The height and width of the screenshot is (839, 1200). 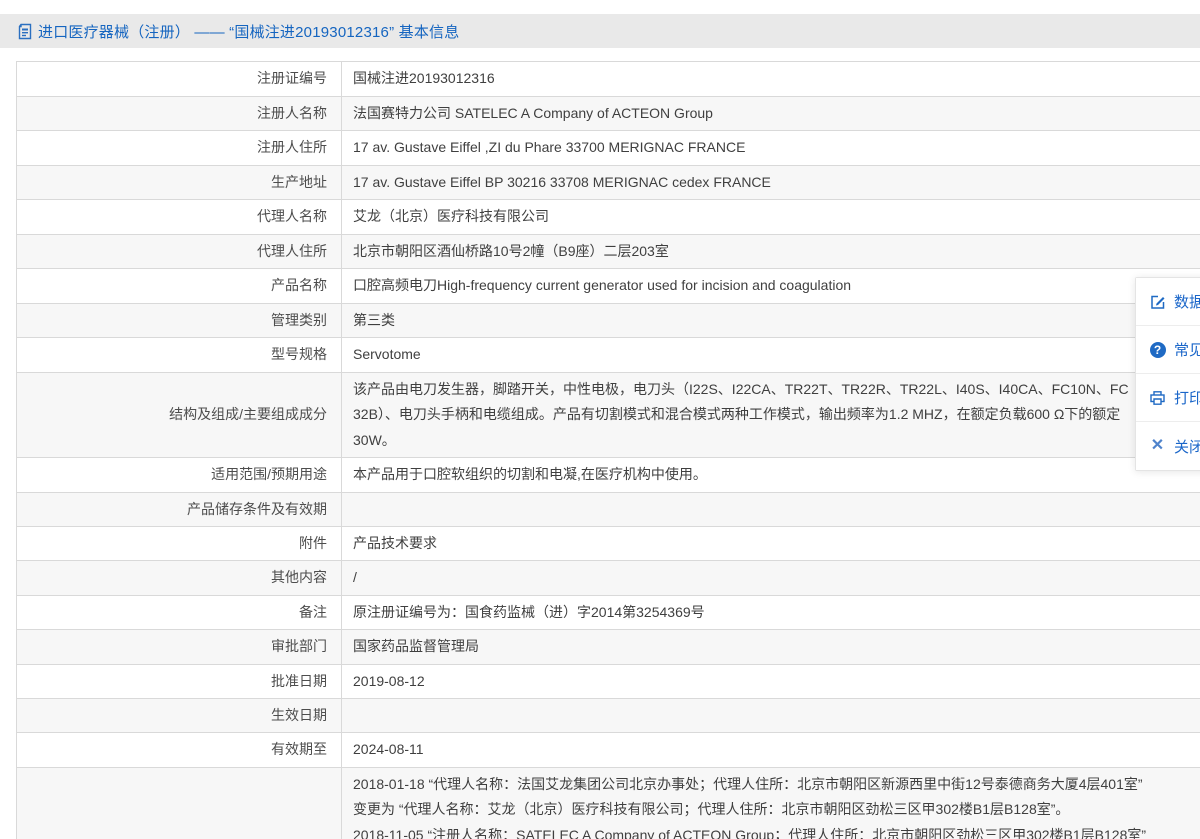 What do you see at coordinates (600, 31) in the screenshot?
I see `header-bar: 进口医疗器械（注册） —— “国械注进20193012316” 基本信息` at bounding box center [600, 31].